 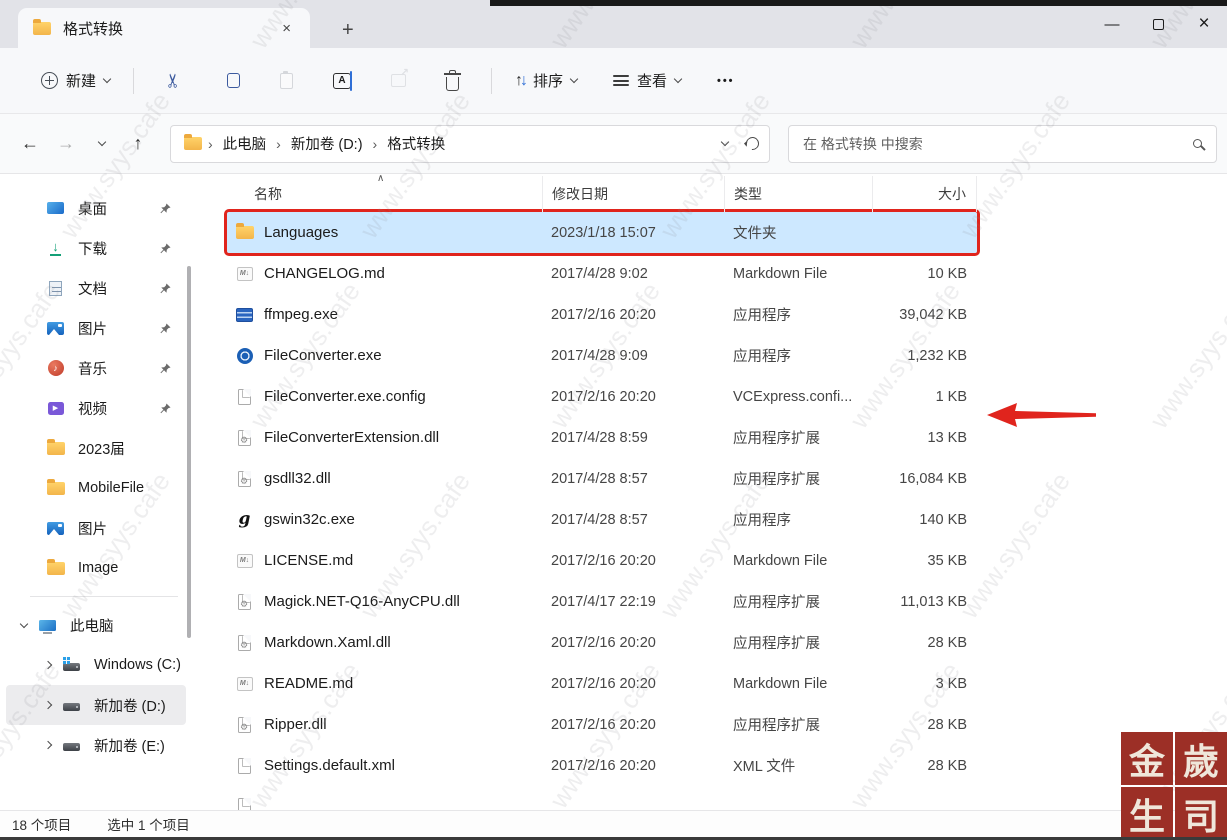 I want to click on tree-item--d-: 新加卷 (D:), so click(x=96, y=705).